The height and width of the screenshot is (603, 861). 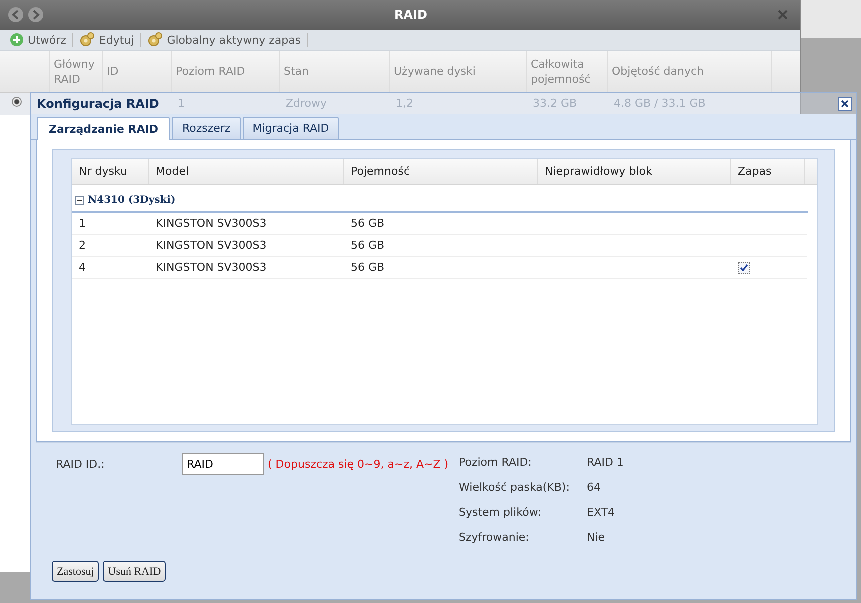 I want to click on info-label: Szyfrowanie:, so click(x=494, y=537).